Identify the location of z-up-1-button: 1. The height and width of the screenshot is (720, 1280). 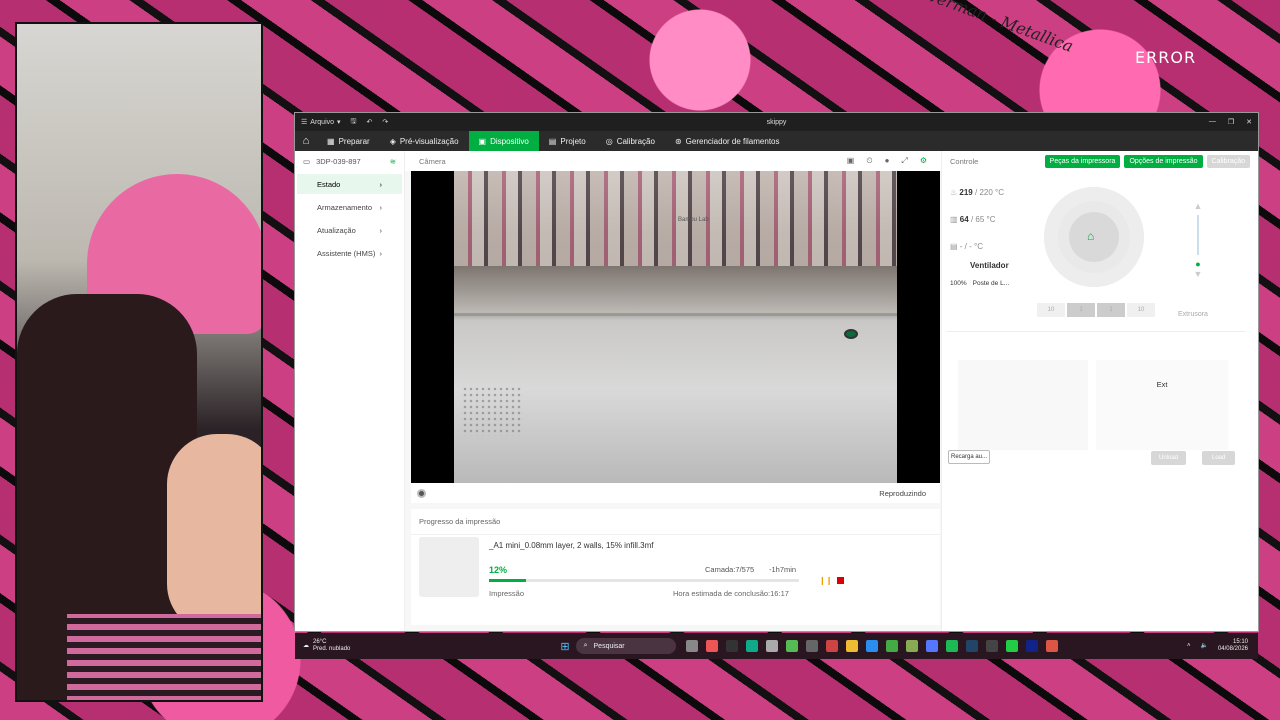
(1081, 310).